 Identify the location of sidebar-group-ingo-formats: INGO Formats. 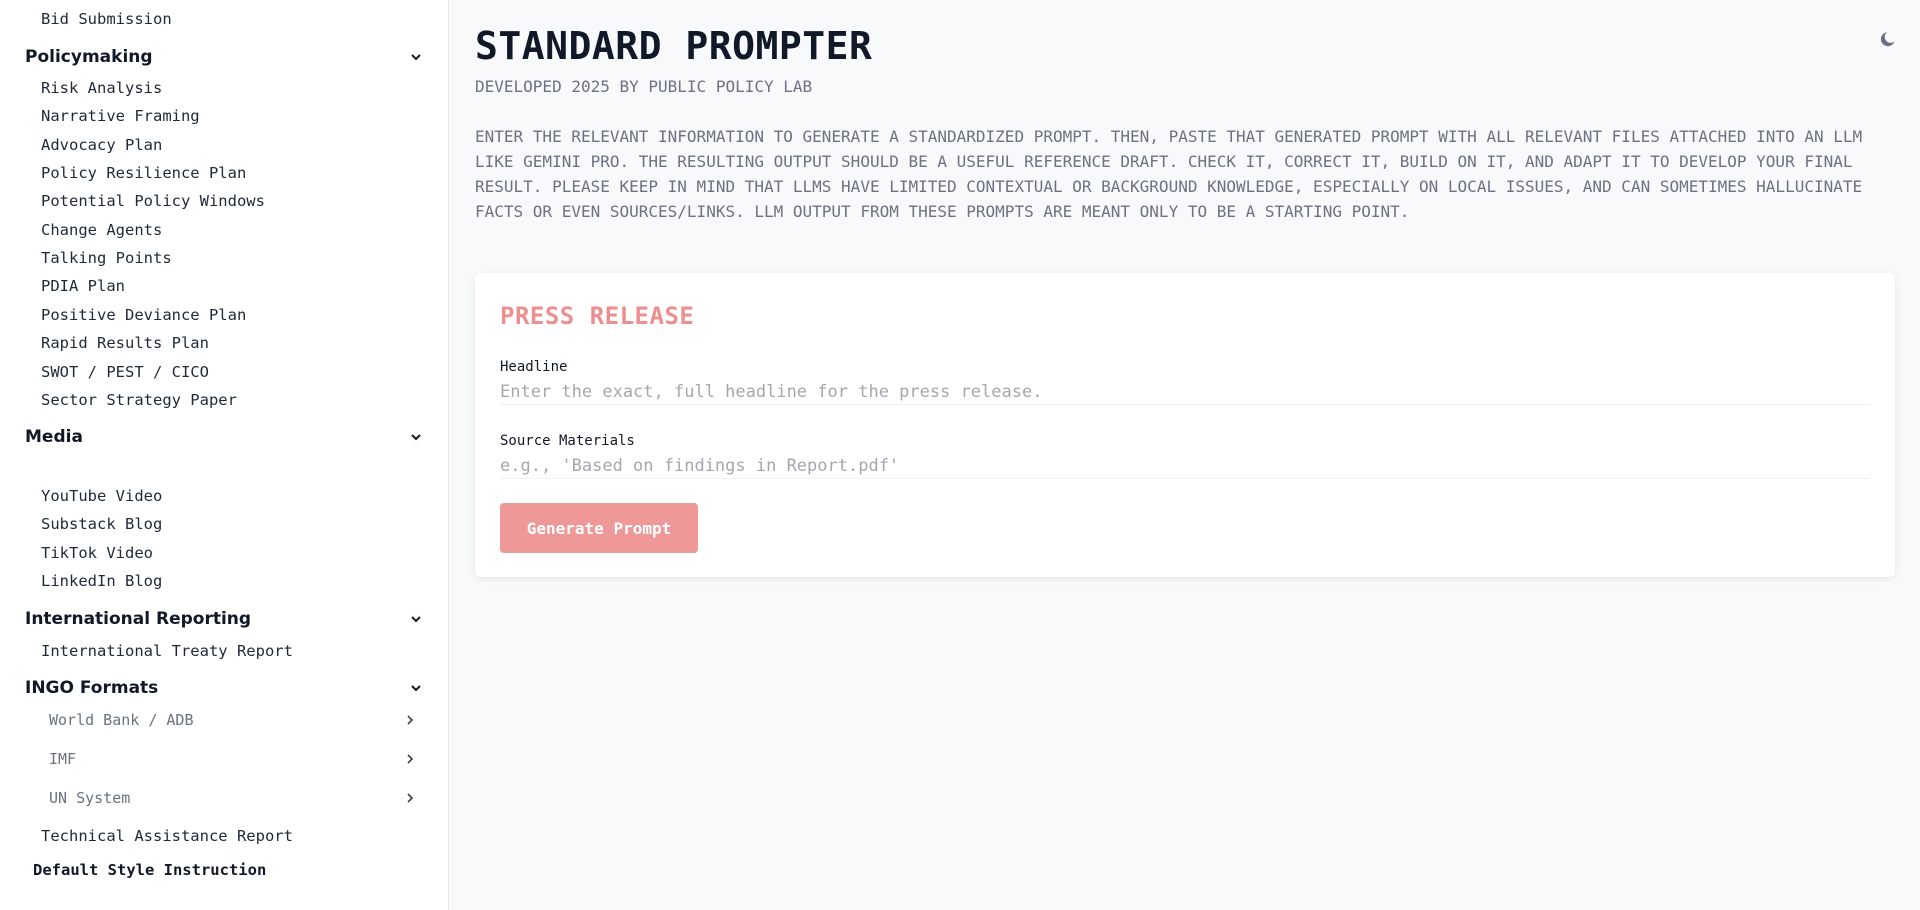
(225, 688).